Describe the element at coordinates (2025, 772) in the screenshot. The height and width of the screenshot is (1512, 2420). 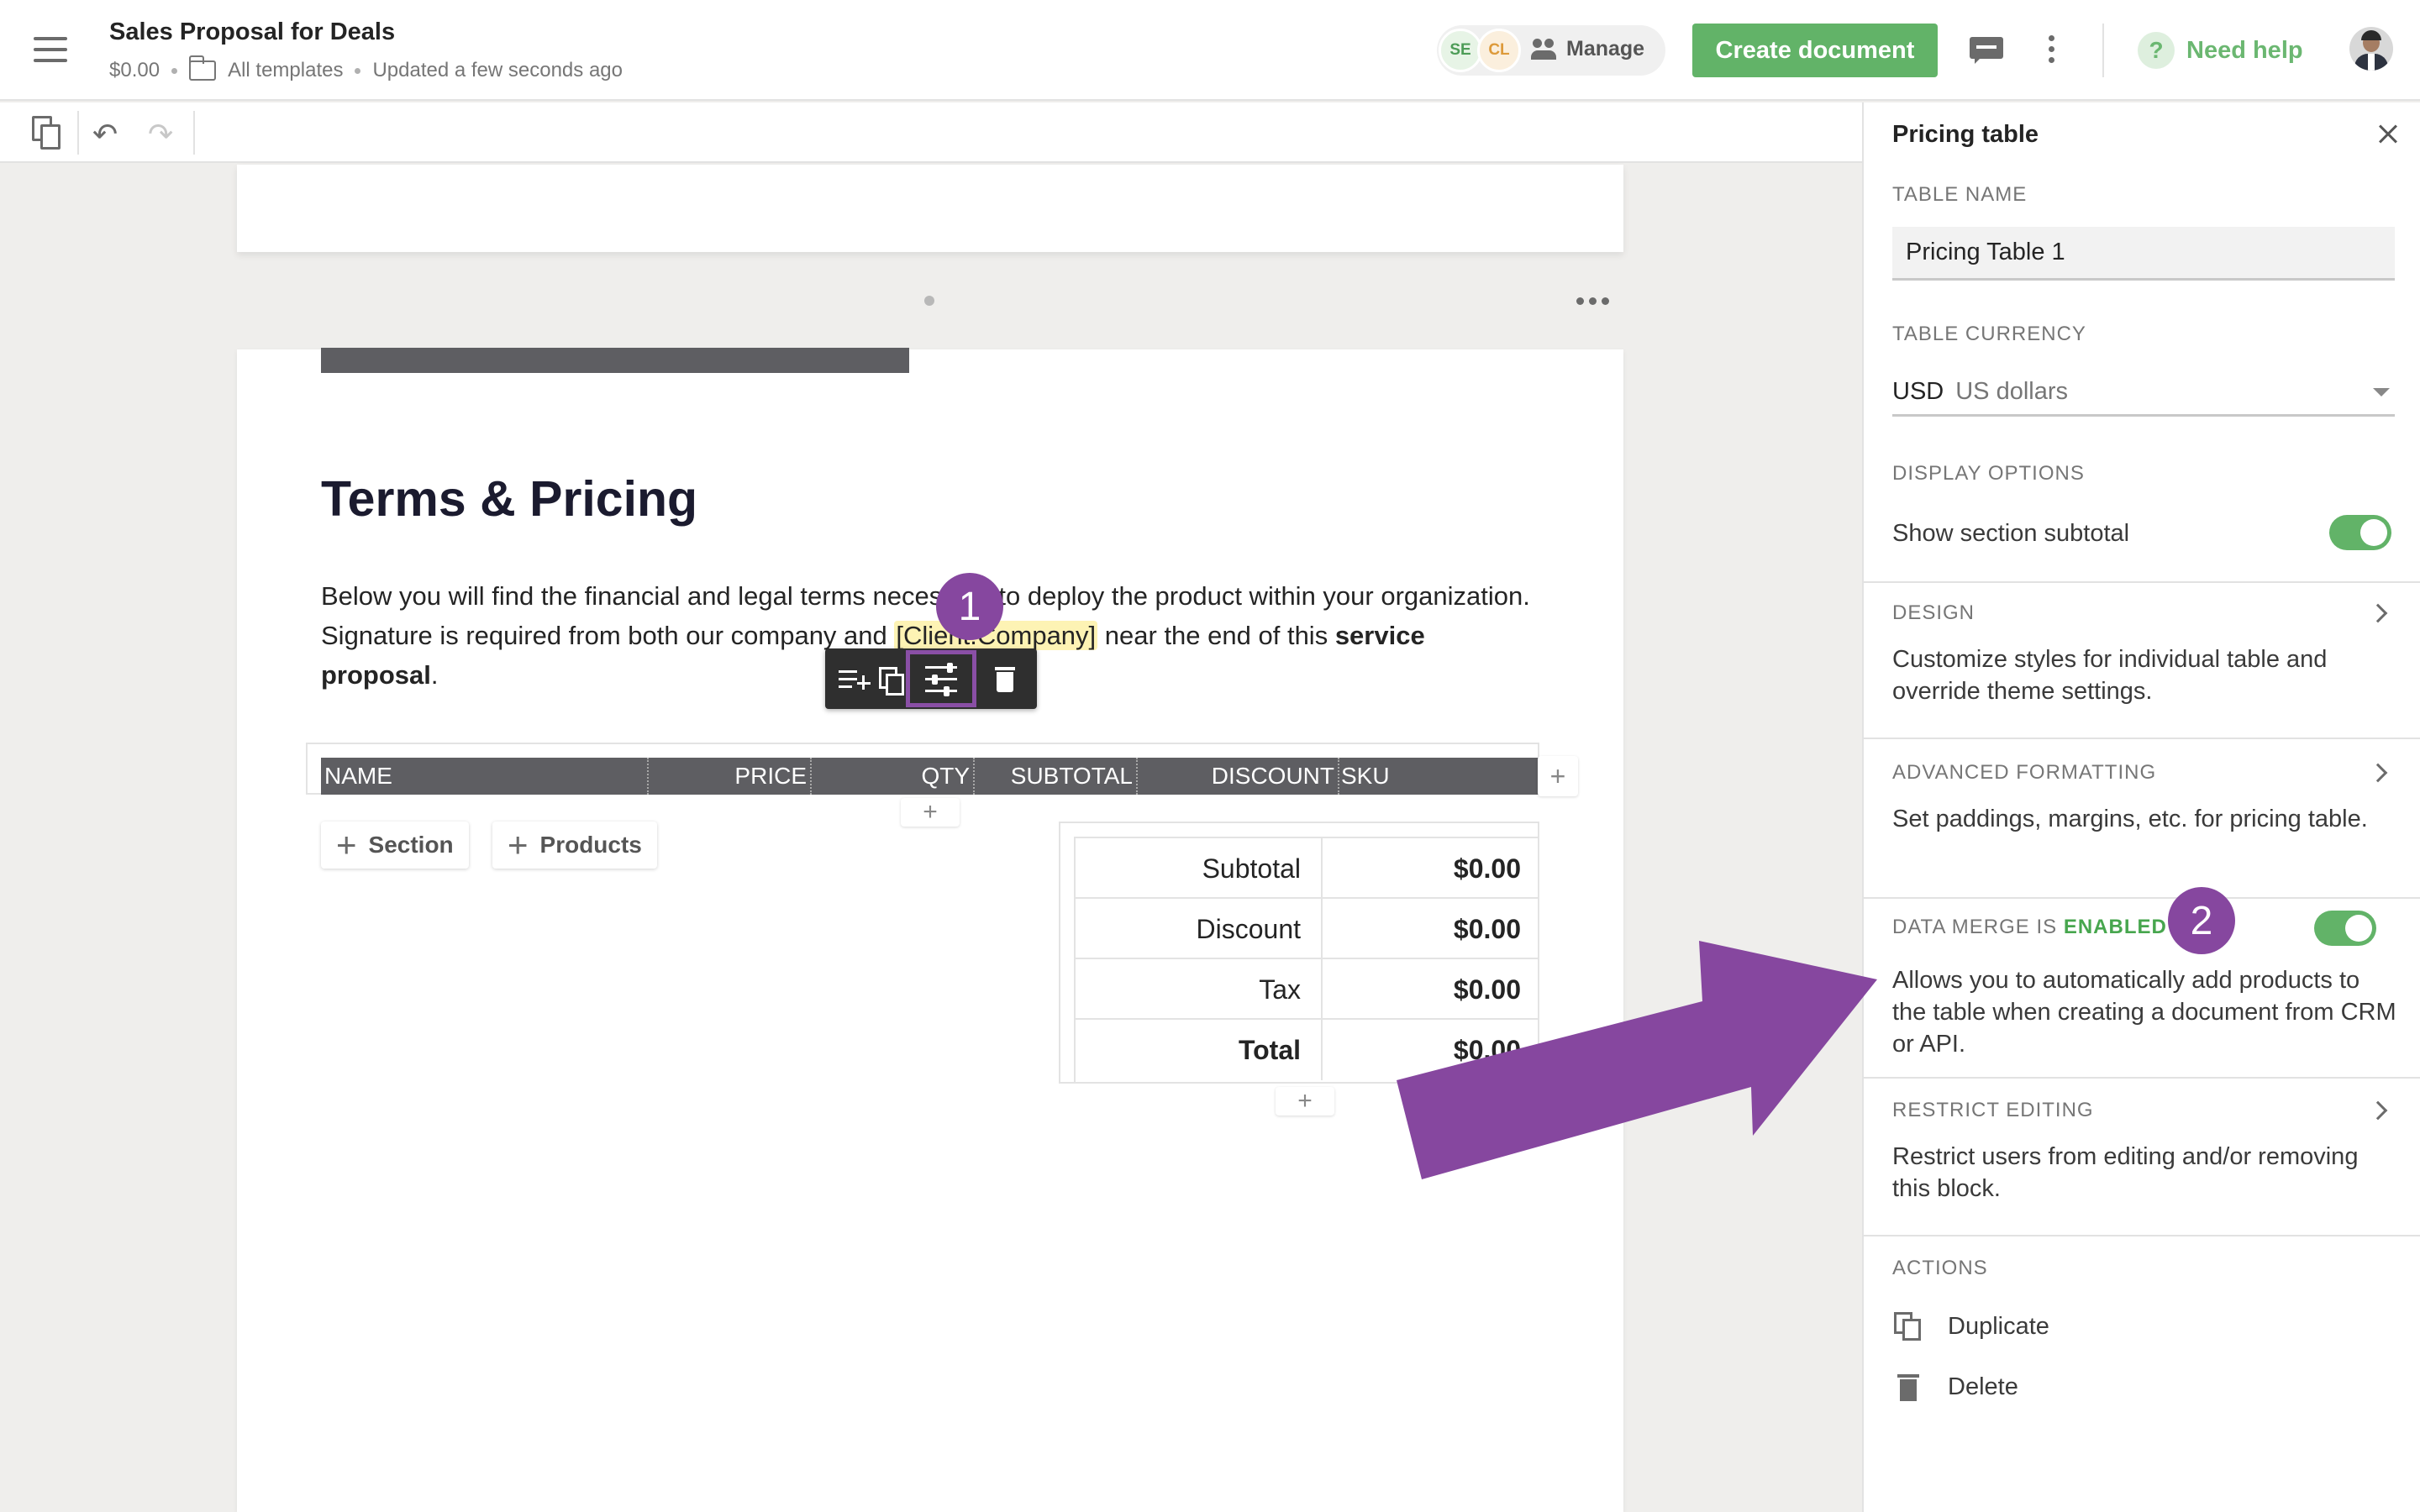
I see `advanced-formatting-label: ADVANCED FORMATTING` at that location.